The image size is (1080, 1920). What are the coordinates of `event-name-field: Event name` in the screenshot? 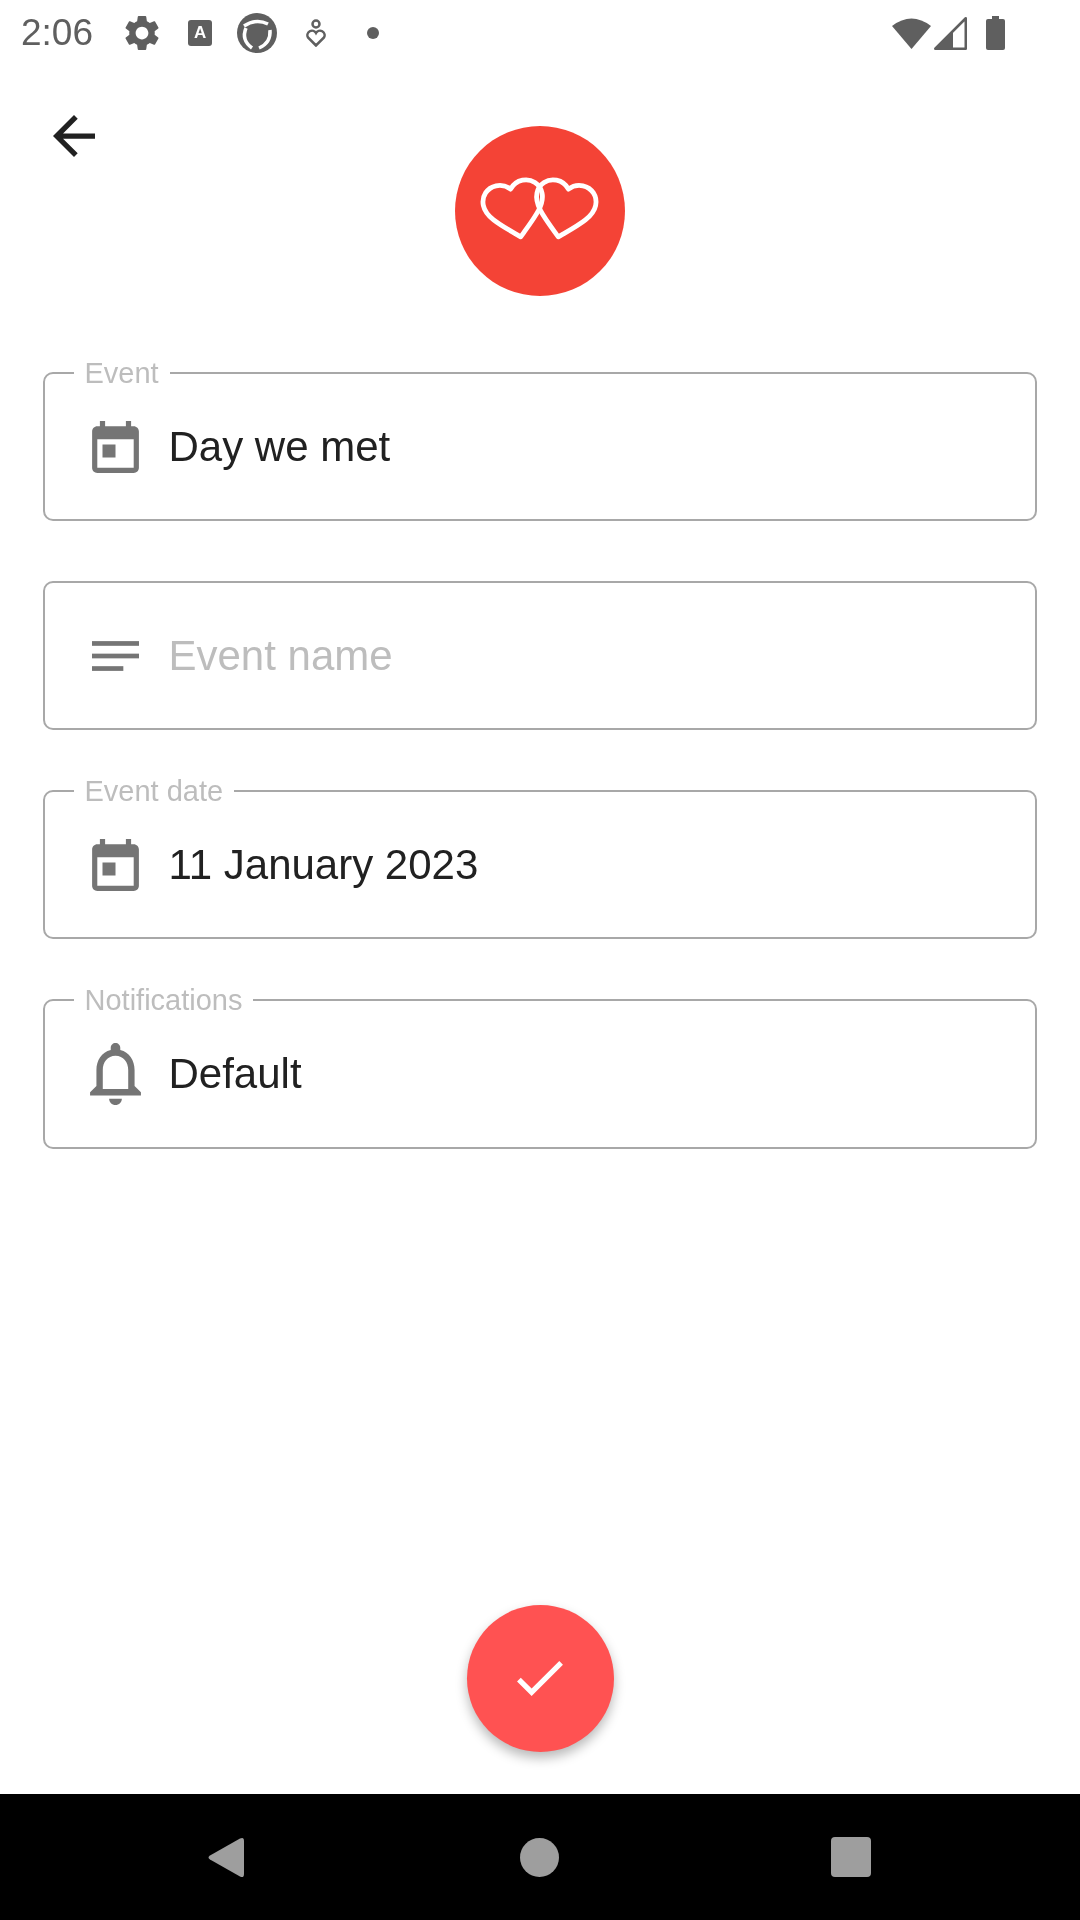 It's located at (540, 655).